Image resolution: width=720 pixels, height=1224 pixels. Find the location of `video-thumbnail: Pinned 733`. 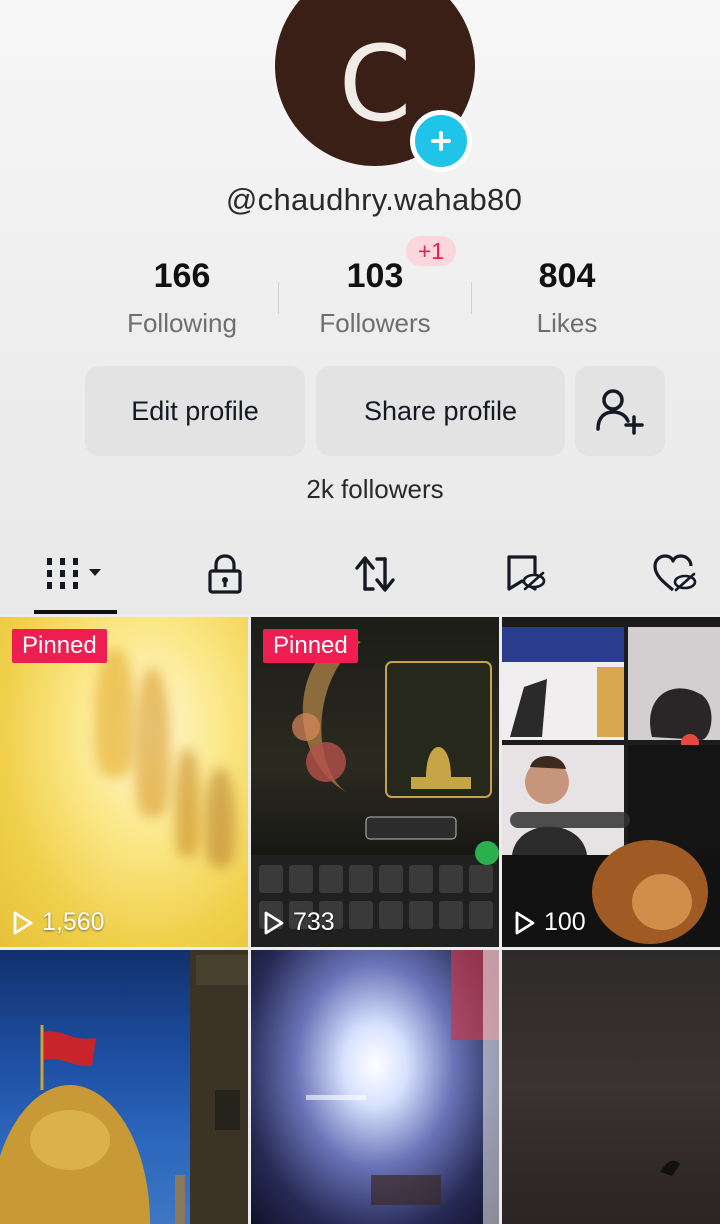

video-thumbnail: Pinned 733 is located at coordinates (375, 782).